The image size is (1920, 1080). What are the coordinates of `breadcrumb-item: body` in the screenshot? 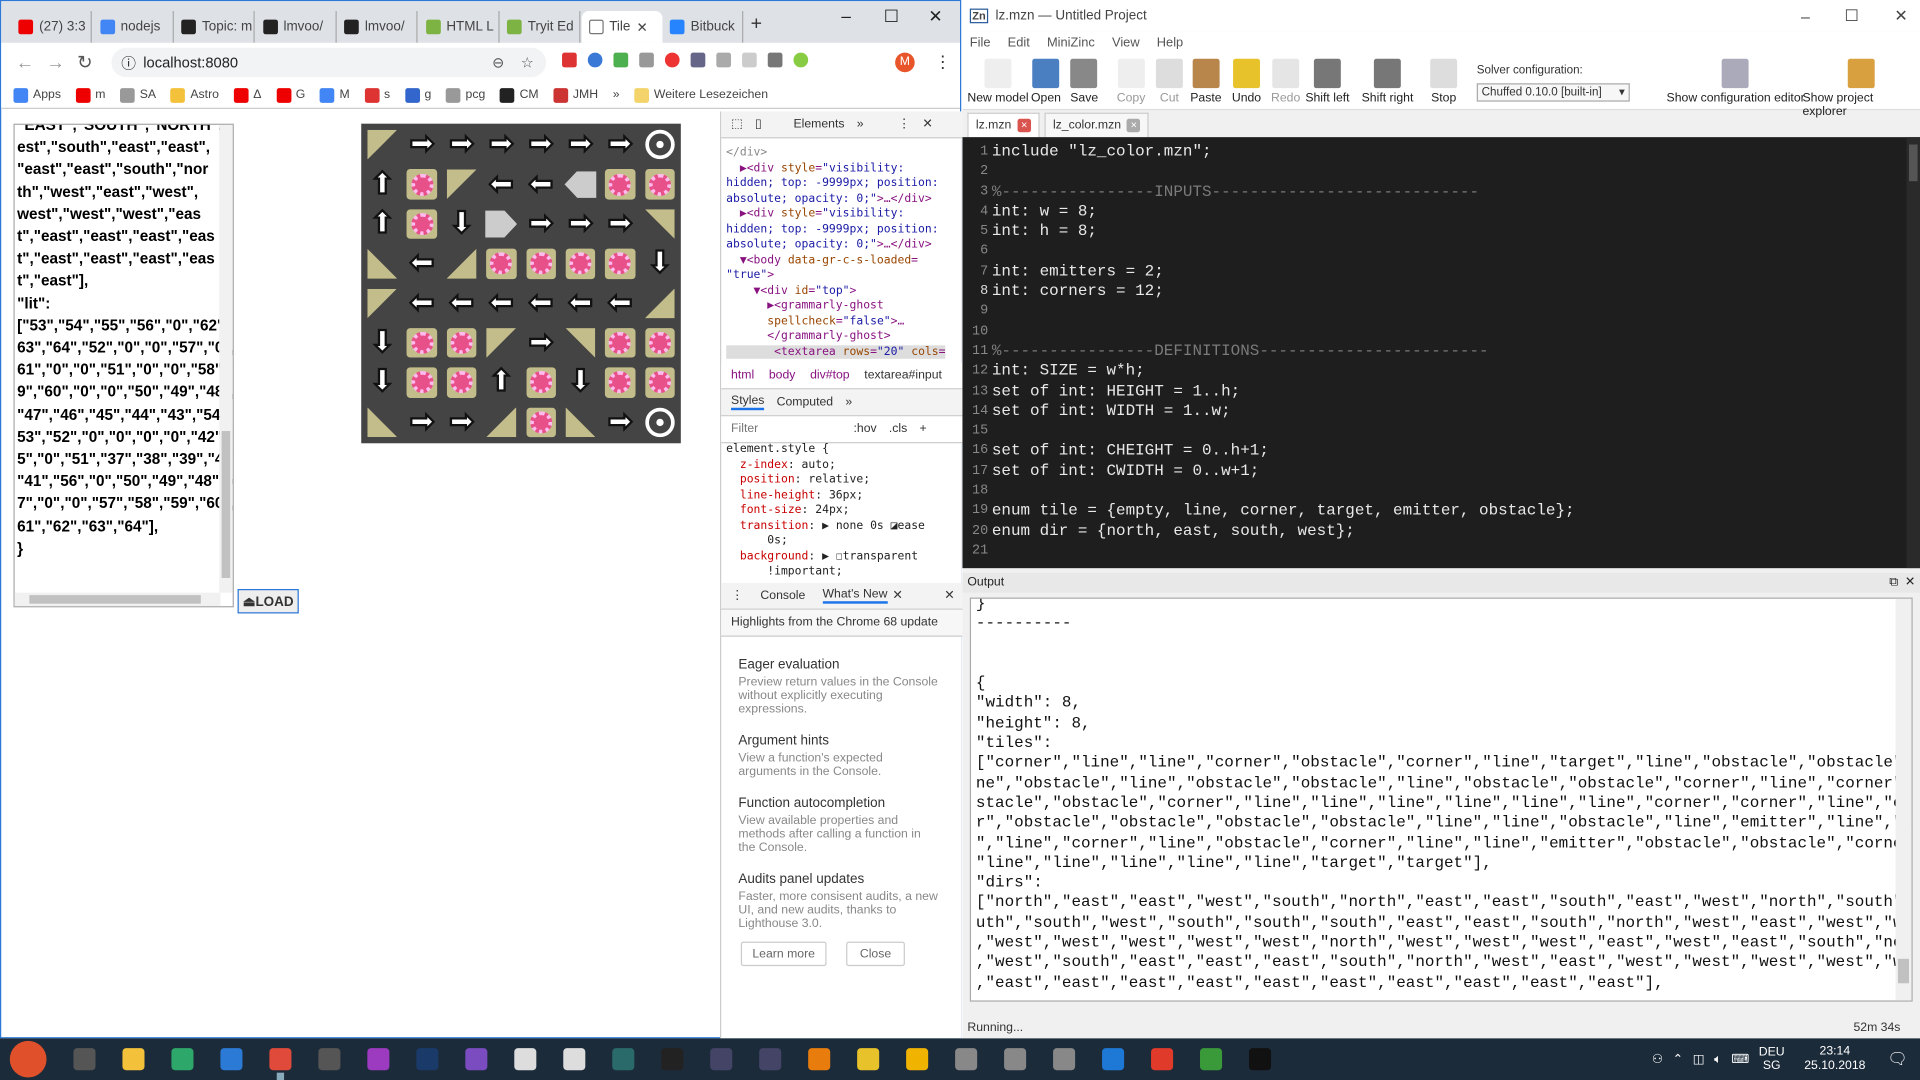 It's located at (782, 375).